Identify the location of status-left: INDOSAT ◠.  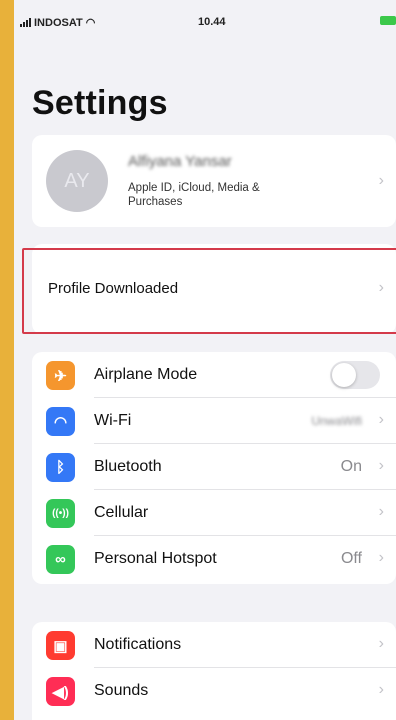
(57, 22).